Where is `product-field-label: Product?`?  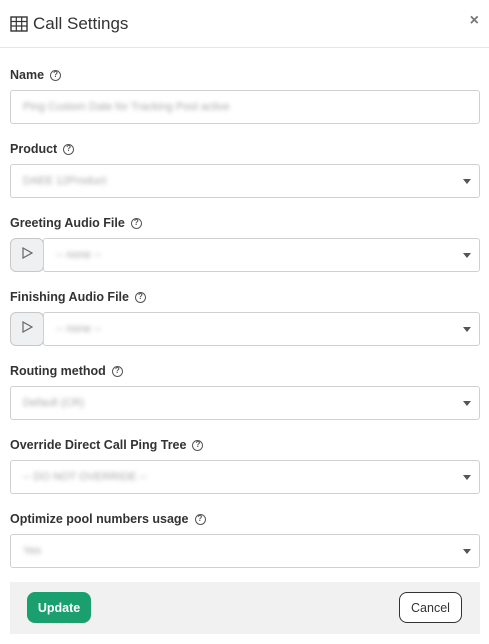 product-field-label: Product? is located at coordinates (245, 149).